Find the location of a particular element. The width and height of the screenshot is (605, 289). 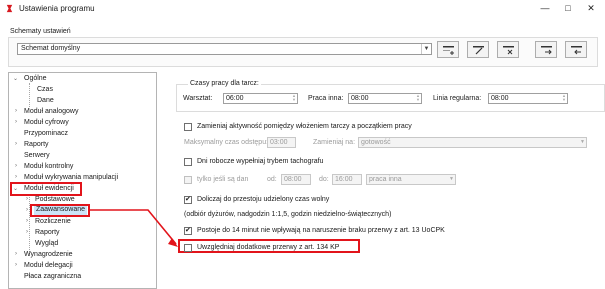

doliczaj-checkbox is located at coordinates (188, 199).